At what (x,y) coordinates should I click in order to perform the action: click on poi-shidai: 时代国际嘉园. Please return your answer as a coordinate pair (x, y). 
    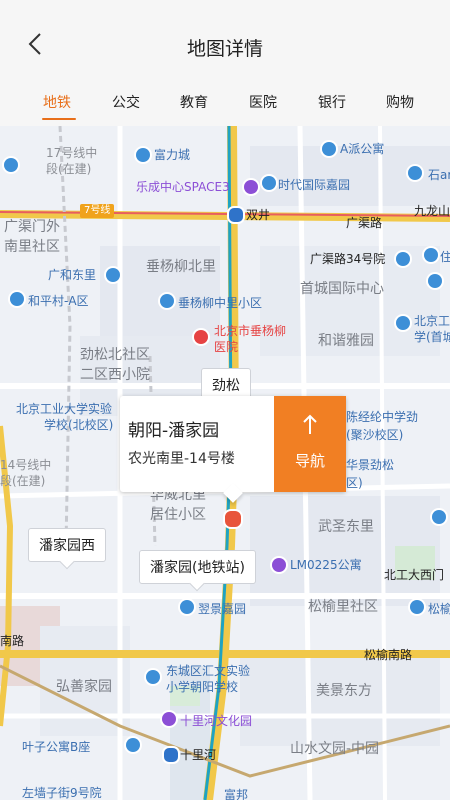
    Looking at the image, I should click on (314, 184).